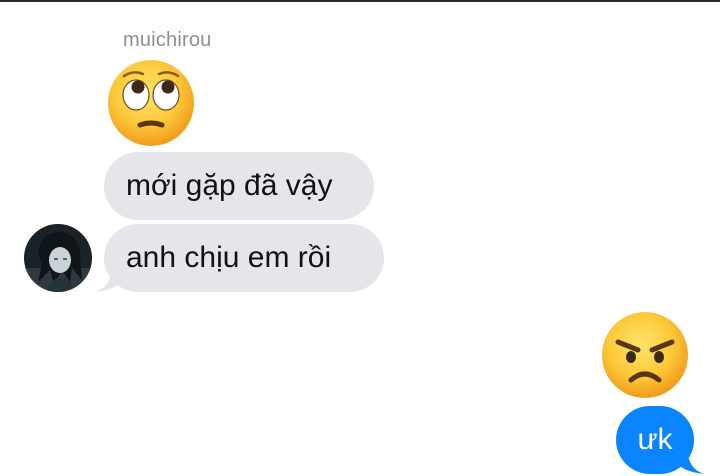  What do you see at coordinates (655, 439) in the screenshot?
I see `message-text: ưk` at bounding box center [655, 439].